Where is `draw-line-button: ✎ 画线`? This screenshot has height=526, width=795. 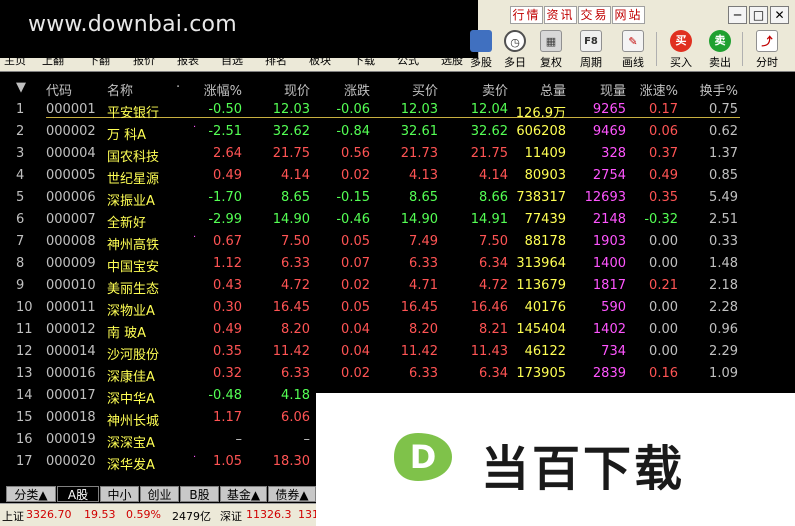
draw-line-button: ✎ 画线 is located at coordinates (633, 50).